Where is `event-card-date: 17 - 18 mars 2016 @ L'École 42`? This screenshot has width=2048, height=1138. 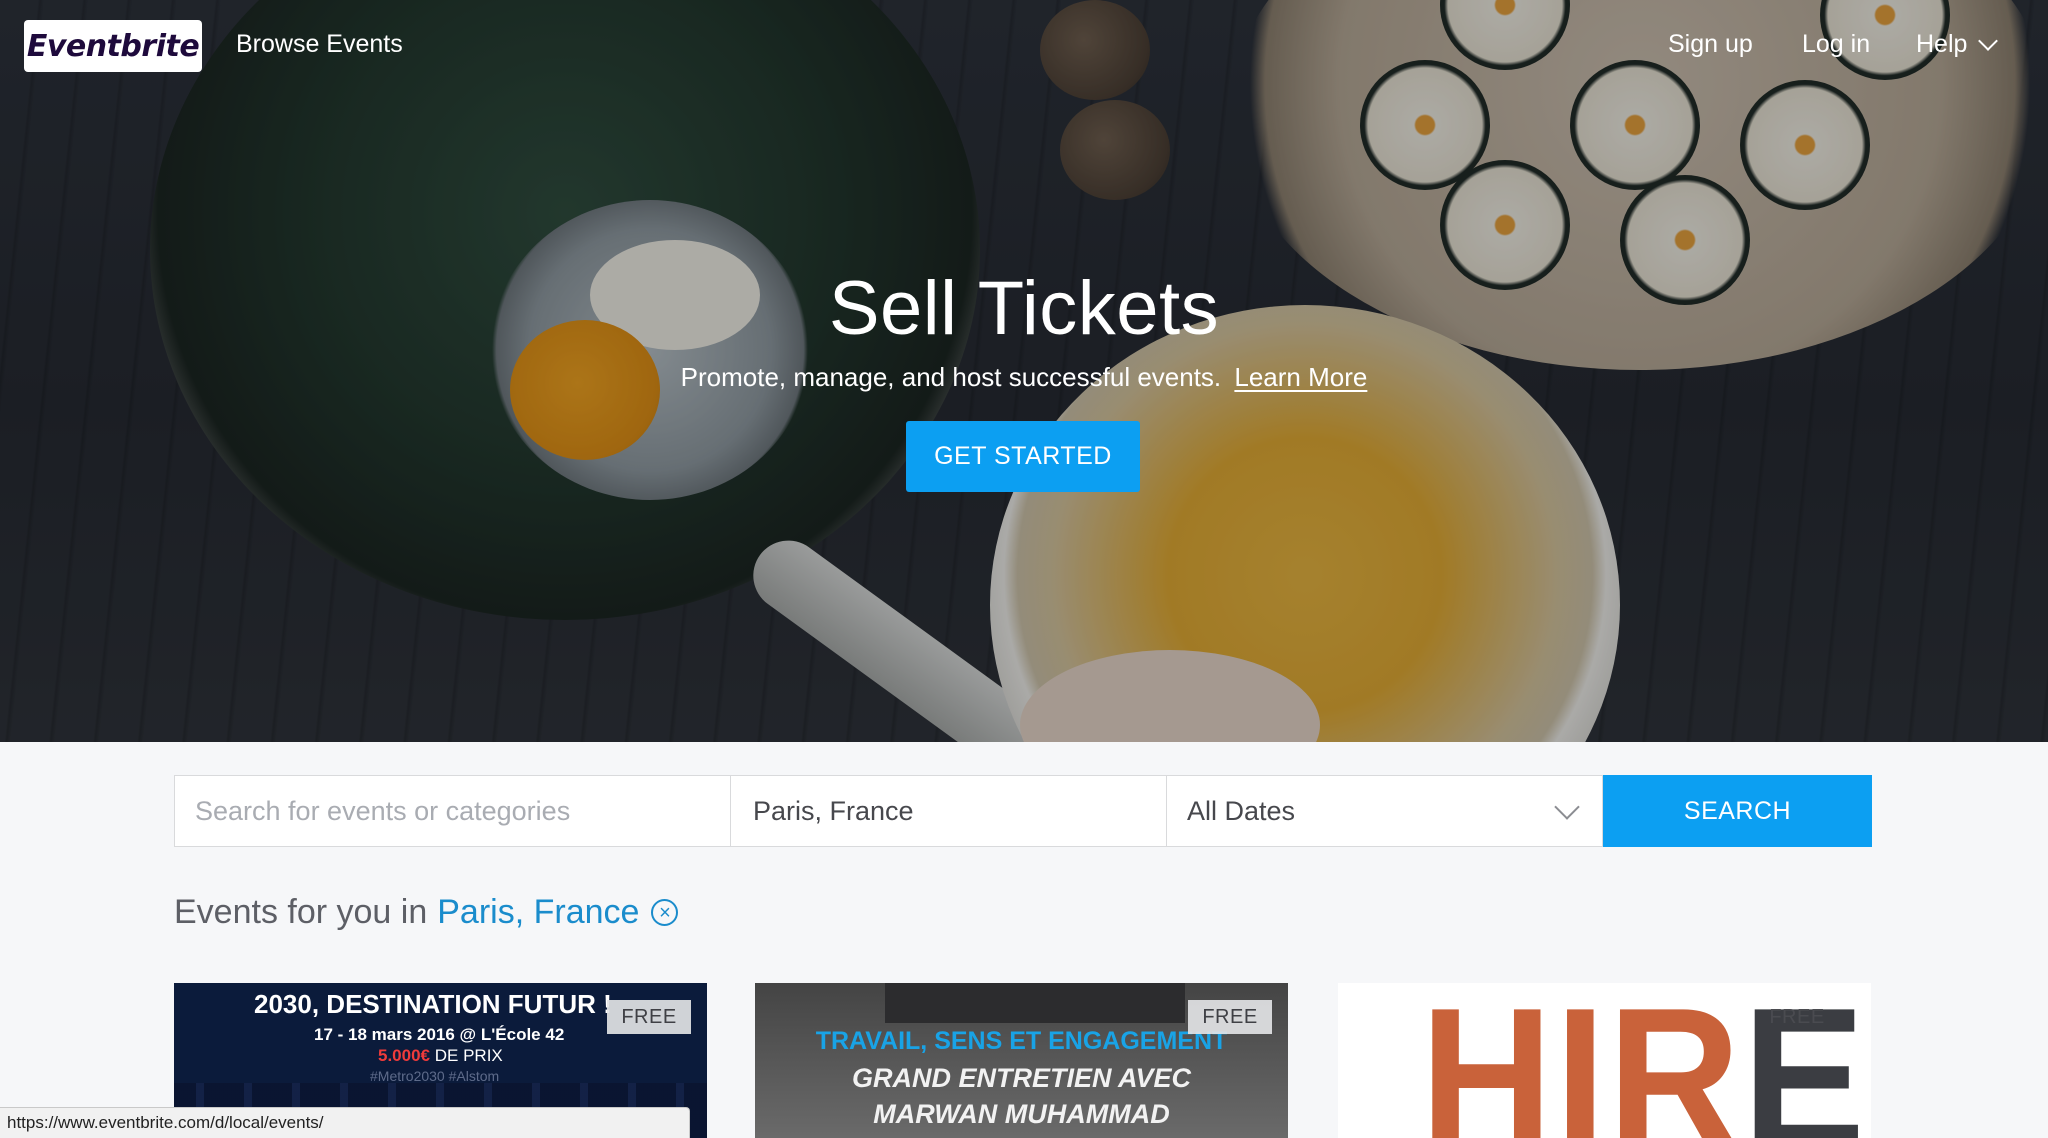 event-card-date: 17 - 18 mars 2016 @ L'École 42 is located at coordinates (439, 1034).